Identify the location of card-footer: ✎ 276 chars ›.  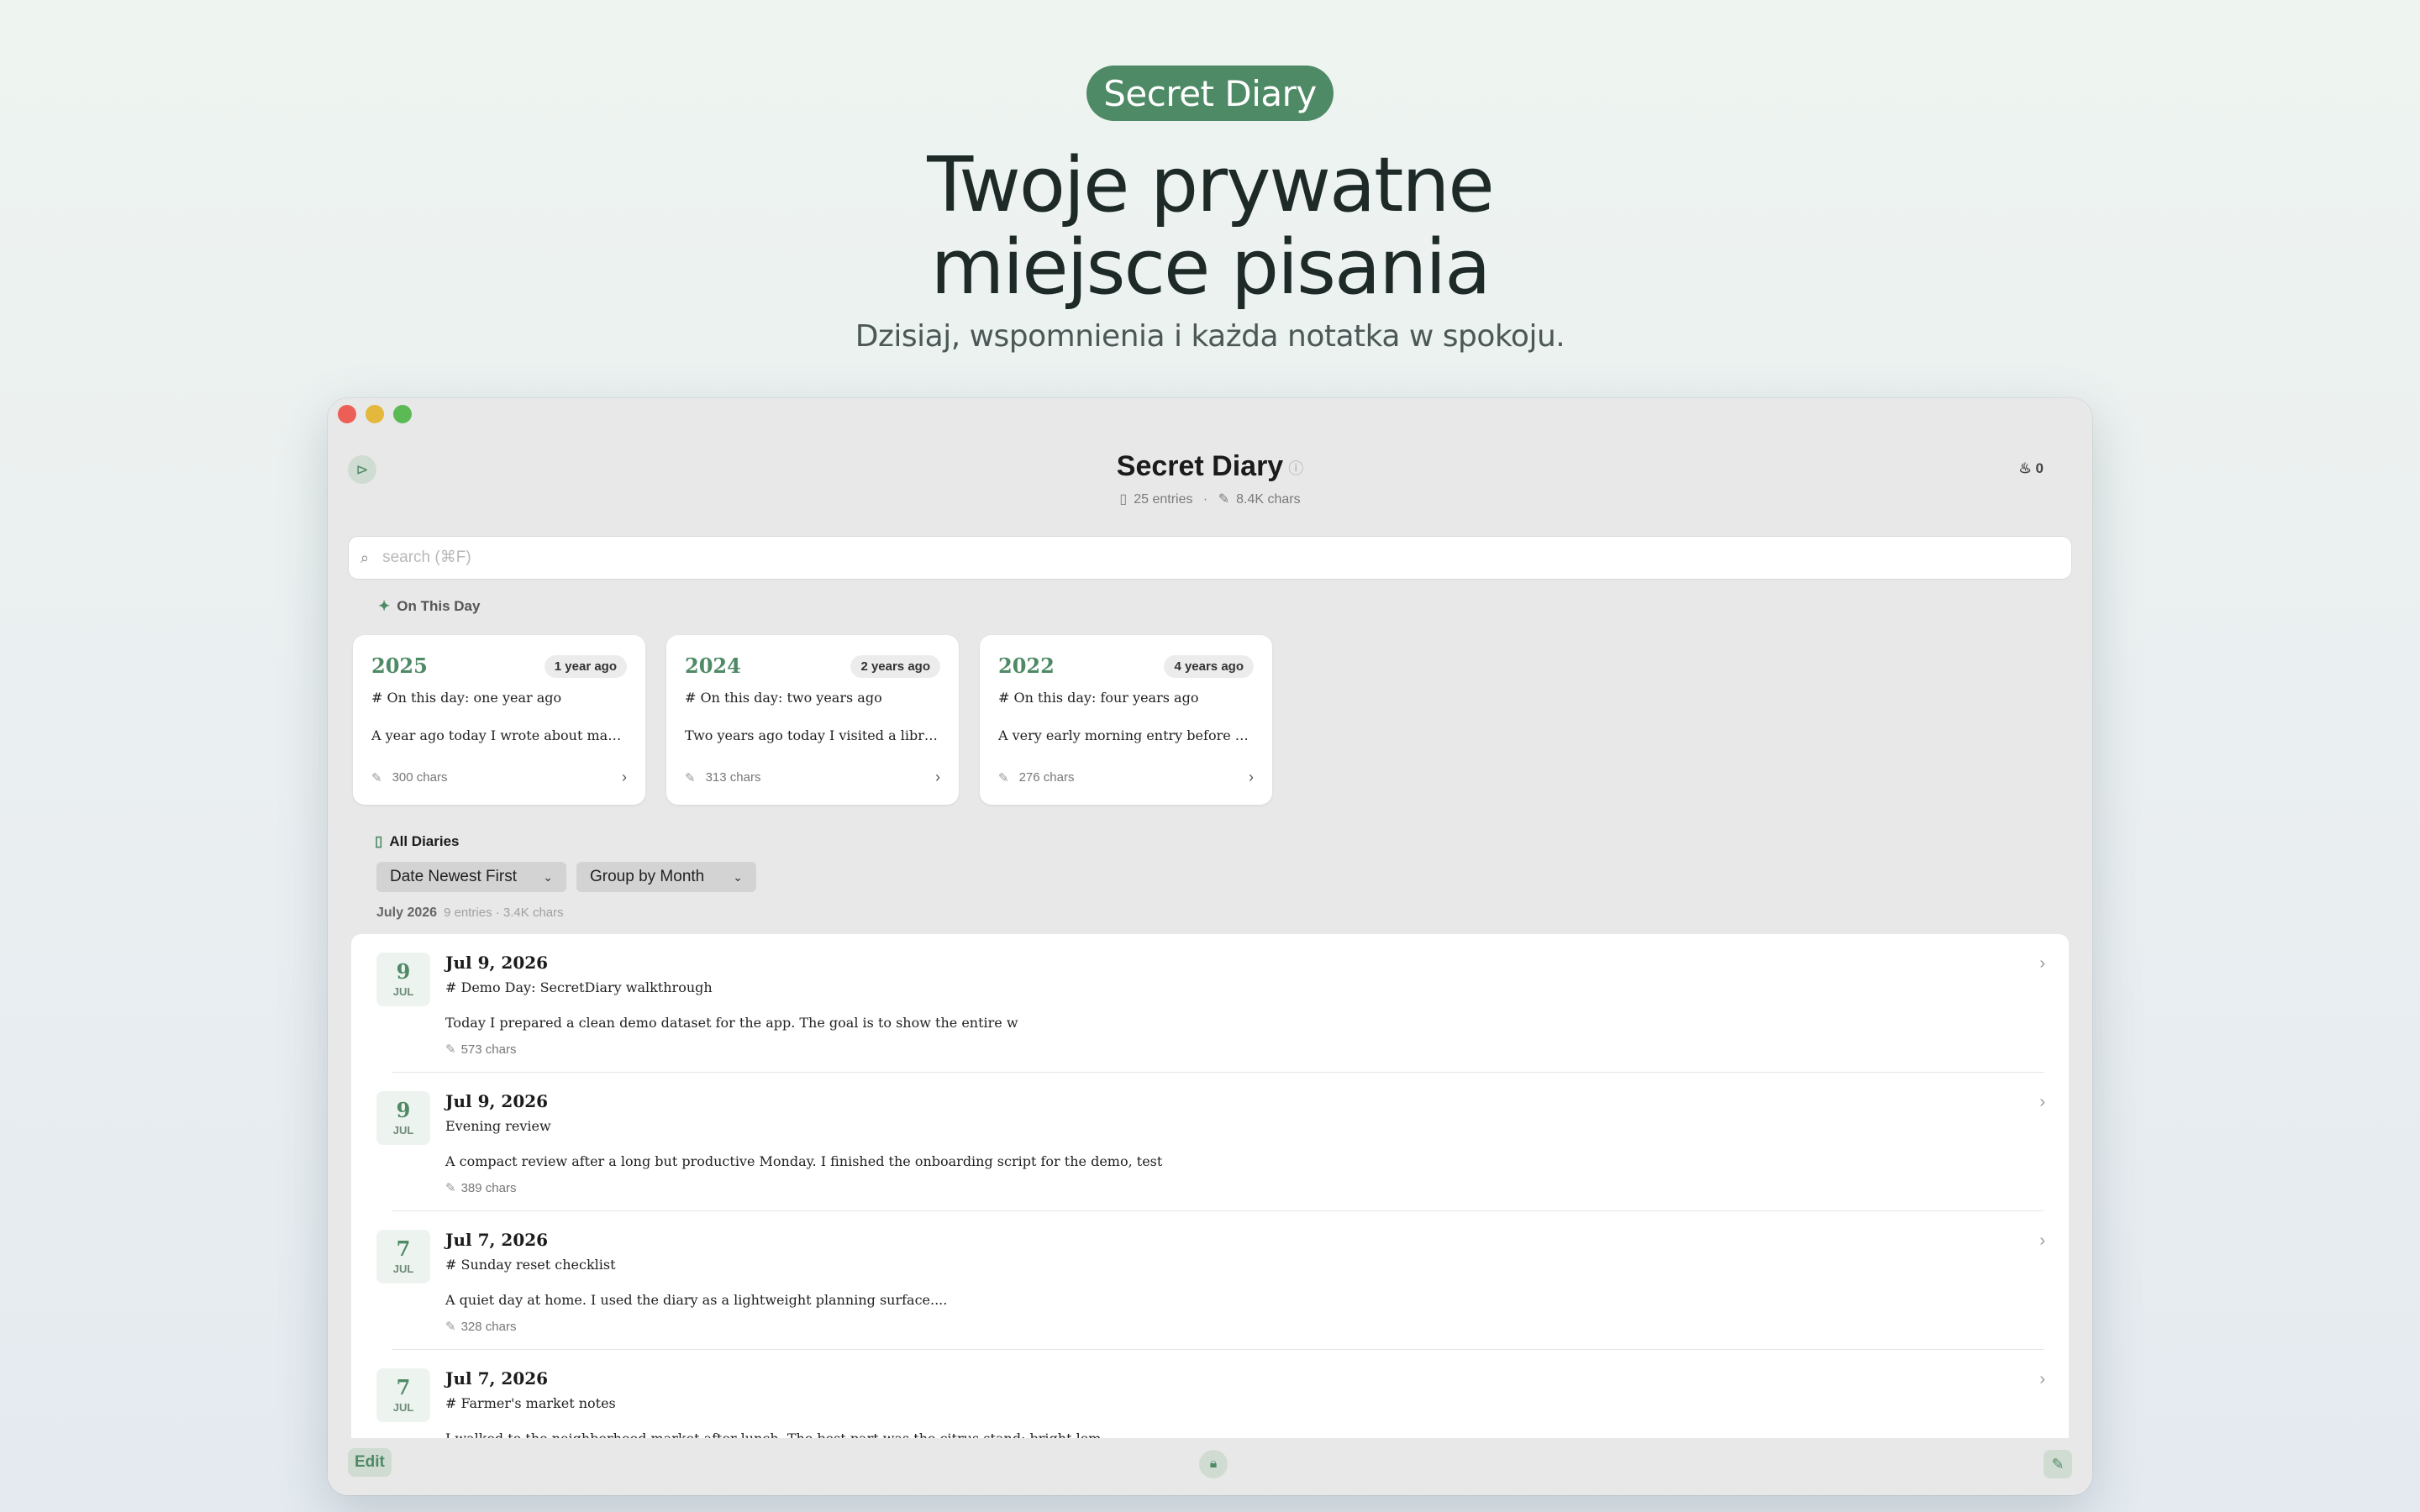
(1126, 777).